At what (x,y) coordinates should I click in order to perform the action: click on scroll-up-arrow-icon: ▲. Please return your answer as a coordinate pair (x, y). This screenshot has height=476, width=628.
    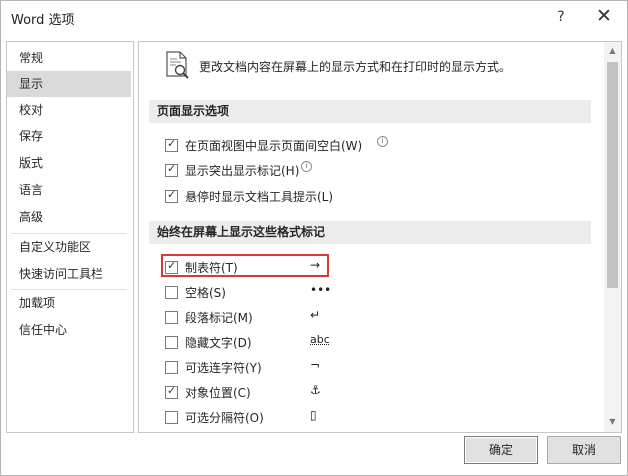
    Looking at the image, I should click on (612, 51).